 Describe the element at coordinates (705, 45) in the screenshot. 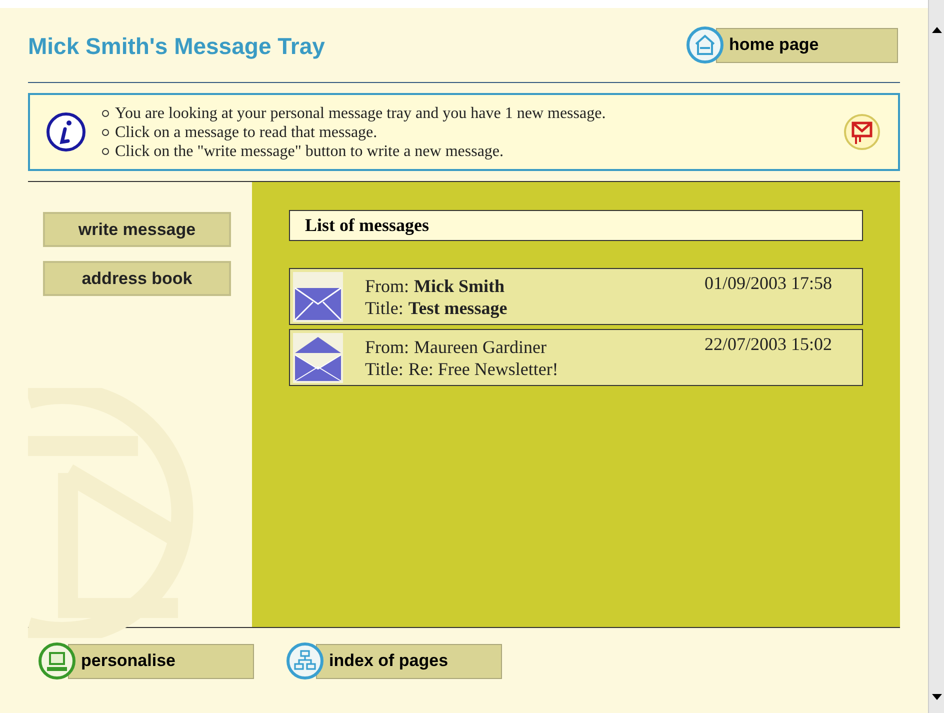

I see `home-icon` at that location.